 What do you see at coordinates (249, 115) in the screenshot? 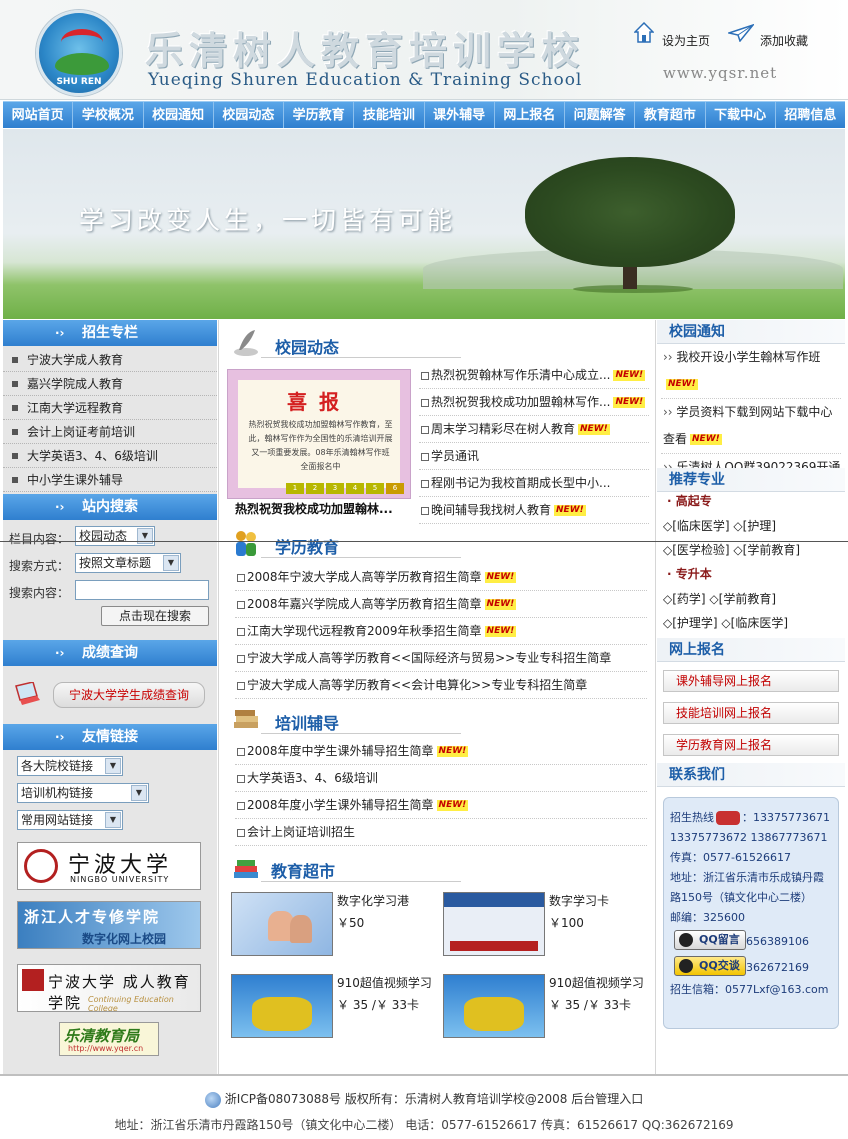
I see `nav-news: 校园动态` at bounding box center [249, 115].